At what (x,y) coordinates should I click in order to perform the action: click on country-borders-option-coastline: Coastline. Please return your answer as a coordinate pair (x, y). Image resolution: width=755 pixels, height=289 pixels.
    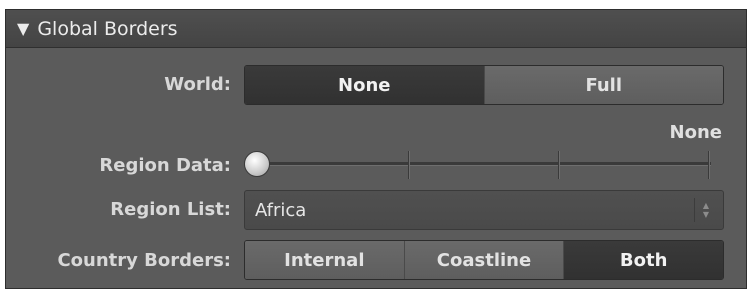
    Looking at the image, I should click on (484, 260).